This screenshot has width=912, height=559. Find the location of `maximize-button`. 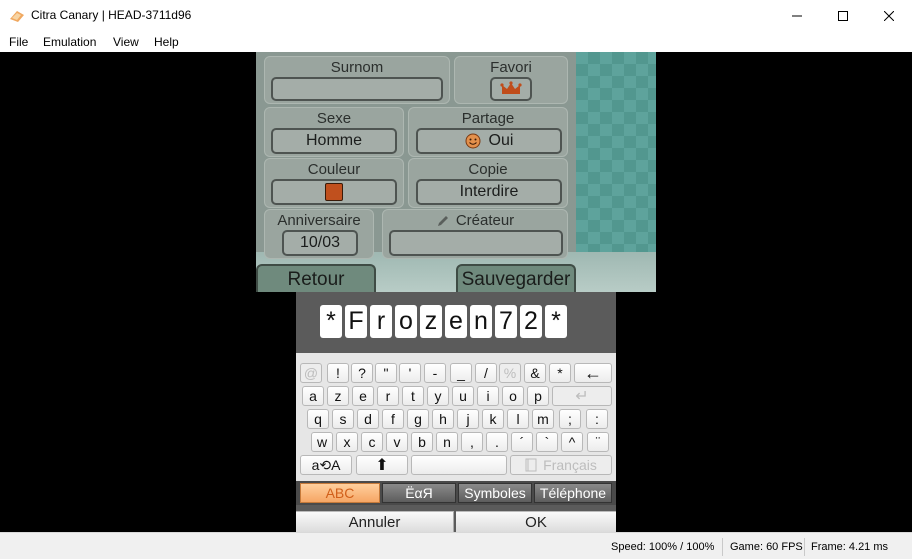

maximize-button is located at coordinates (843, 16).